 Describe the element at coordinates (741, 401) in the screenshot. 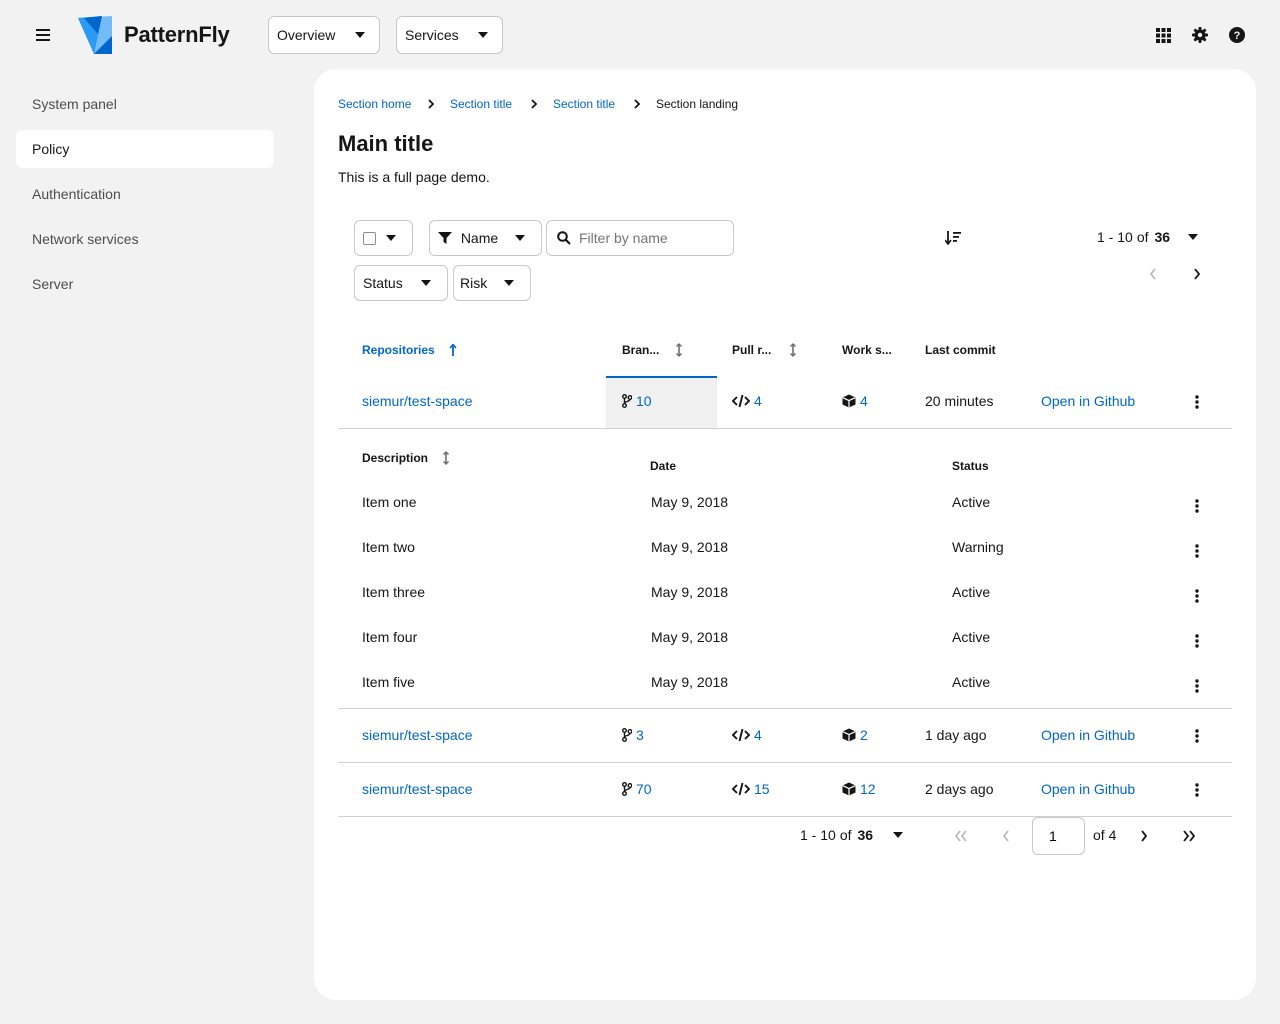

I see `code-icon` at that location.